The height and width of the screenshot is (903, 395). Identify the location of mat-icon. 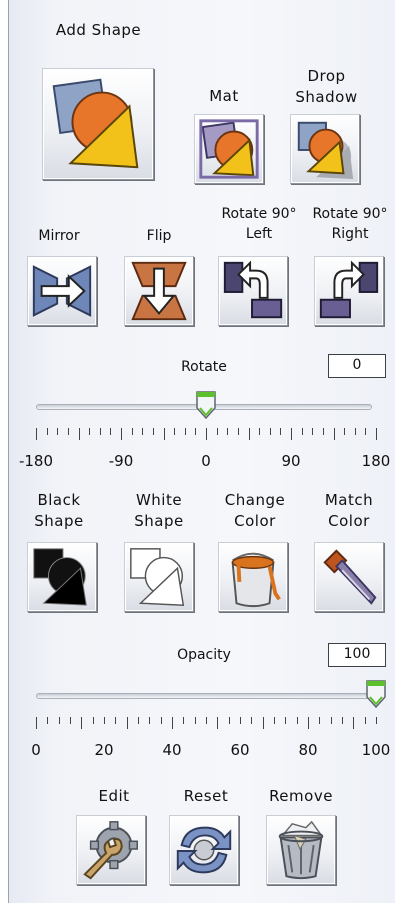
(229, 149).